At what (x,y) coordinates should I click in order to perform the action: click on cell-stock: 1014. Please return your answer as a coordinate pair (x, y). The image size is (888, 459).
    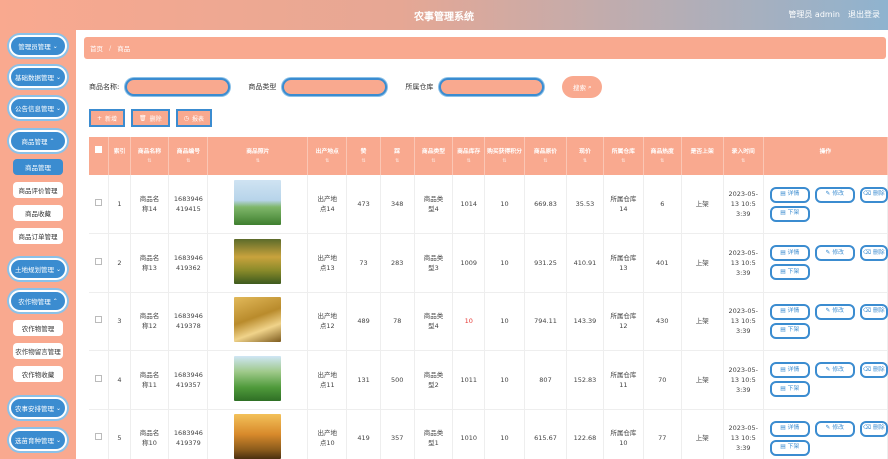
    Looking at the image, I should click on (468, 204).